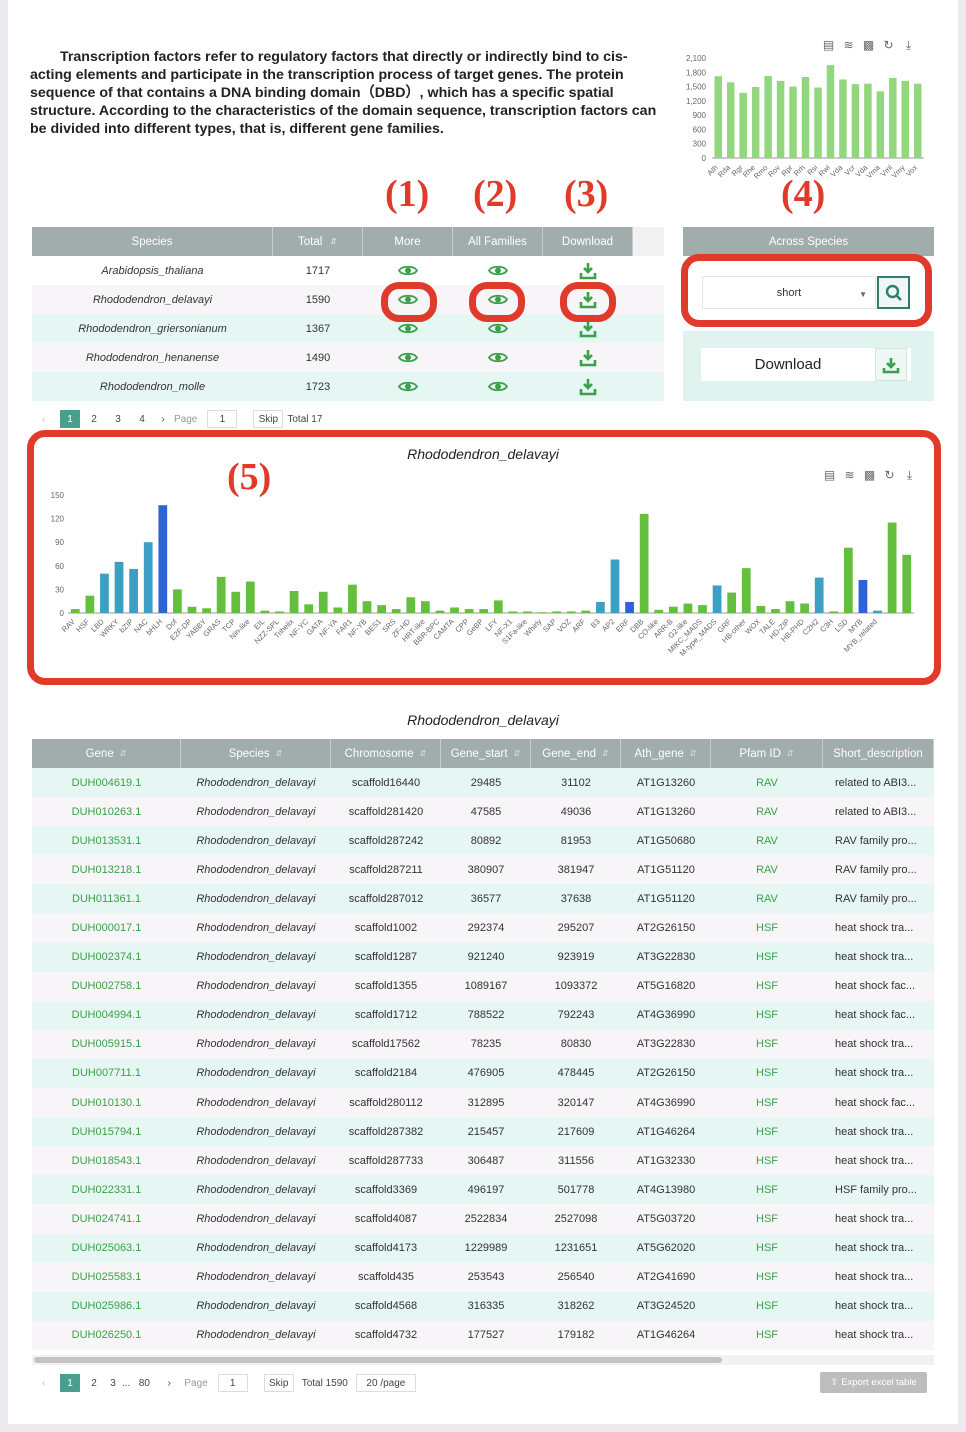 This screenshot has width=966, height=1432. Describe the element at coordinates (106, 927) in the screenshot. I see `gene-id-link: DUH000017.1` at that location.